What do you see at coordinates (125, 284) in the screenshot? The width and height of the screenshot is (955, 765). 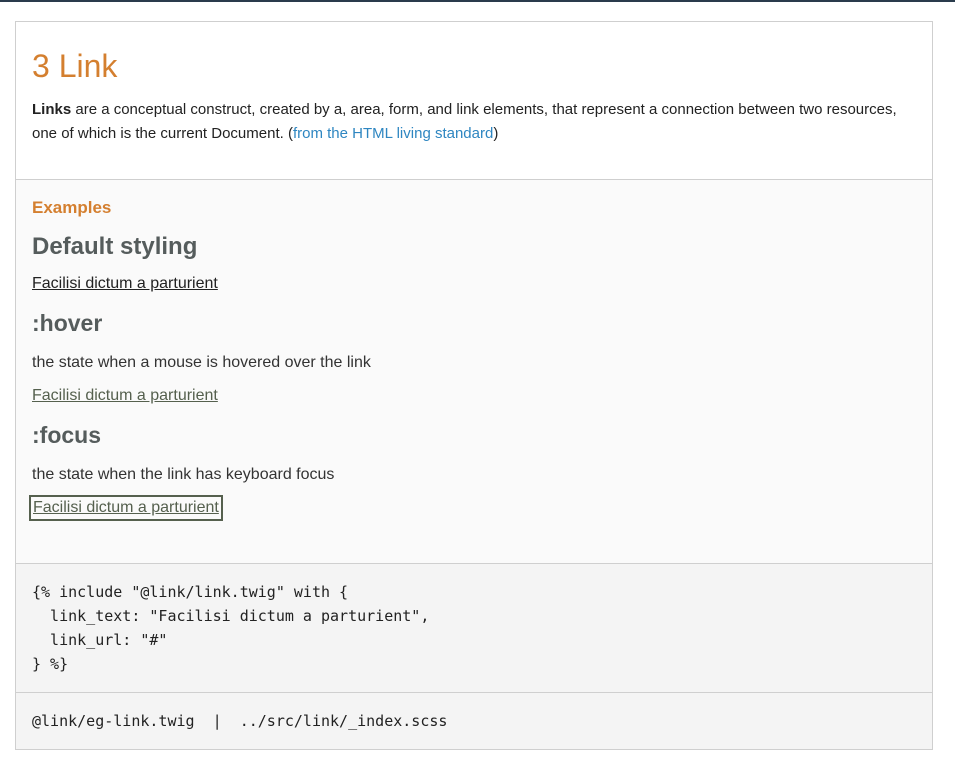 I see `default-example-link: Facilisi dictum a parturient` at bounding box center [125, 284].